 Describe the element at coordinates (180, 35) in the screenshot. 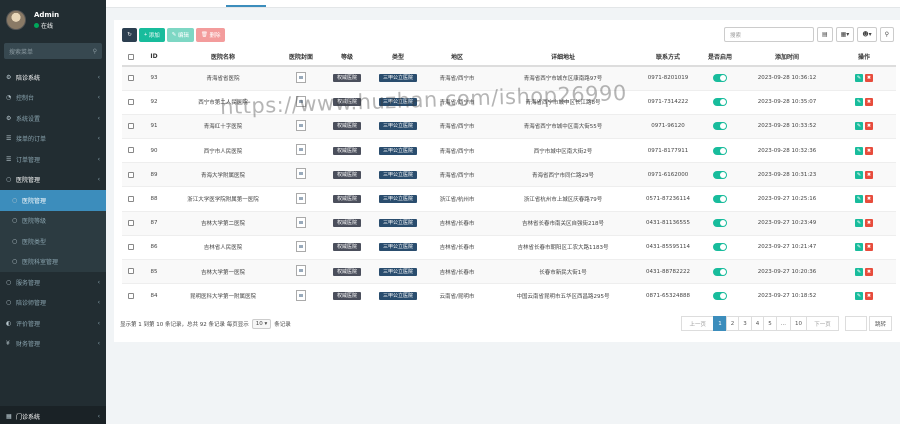

I see `edit-button: ✎ 编辑` at that location.